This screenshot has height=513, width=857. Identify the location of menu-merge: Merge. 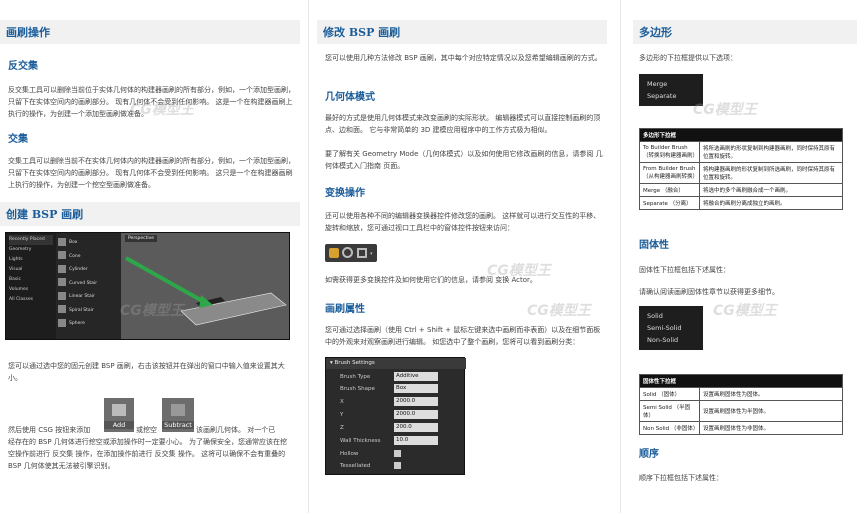
(671, 84).